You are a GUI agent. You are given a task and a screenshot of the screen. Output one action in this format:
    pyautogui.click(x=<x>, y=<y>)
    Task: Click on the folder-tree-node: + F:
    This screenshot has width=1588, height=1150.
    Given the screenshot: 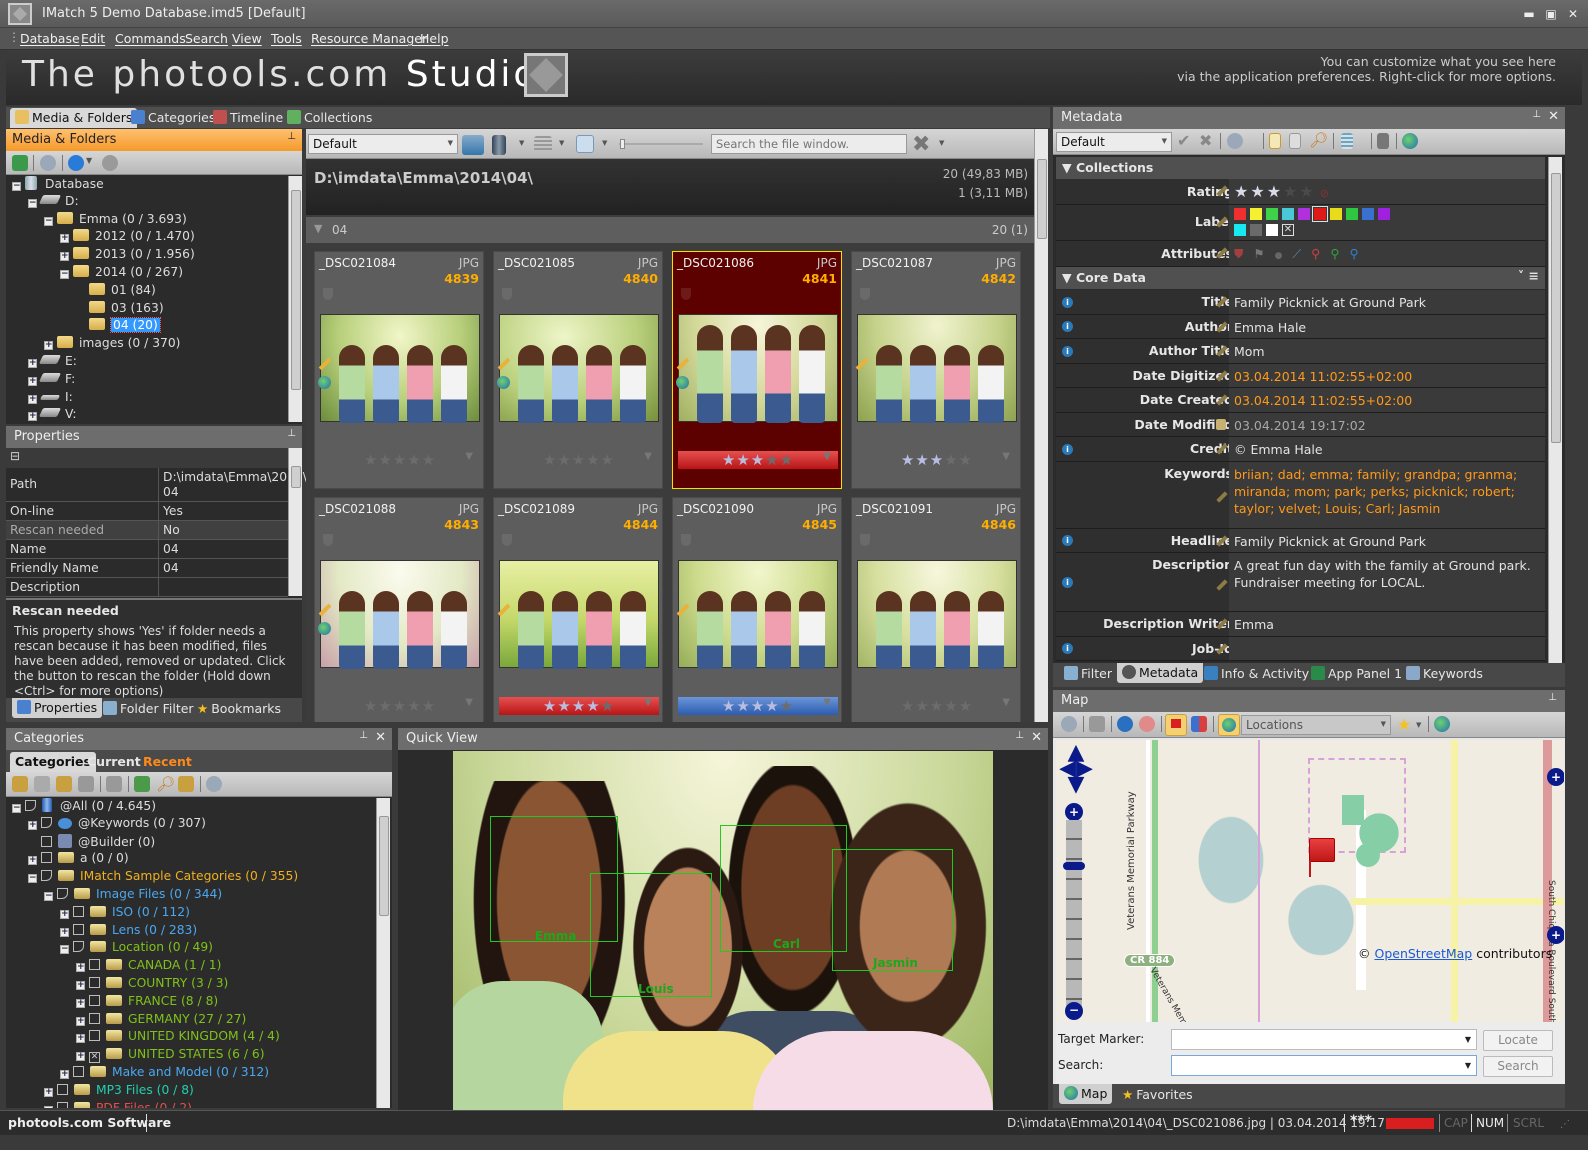 What is the action you would take?
    pyautogui.click(x=51, y=381)
    